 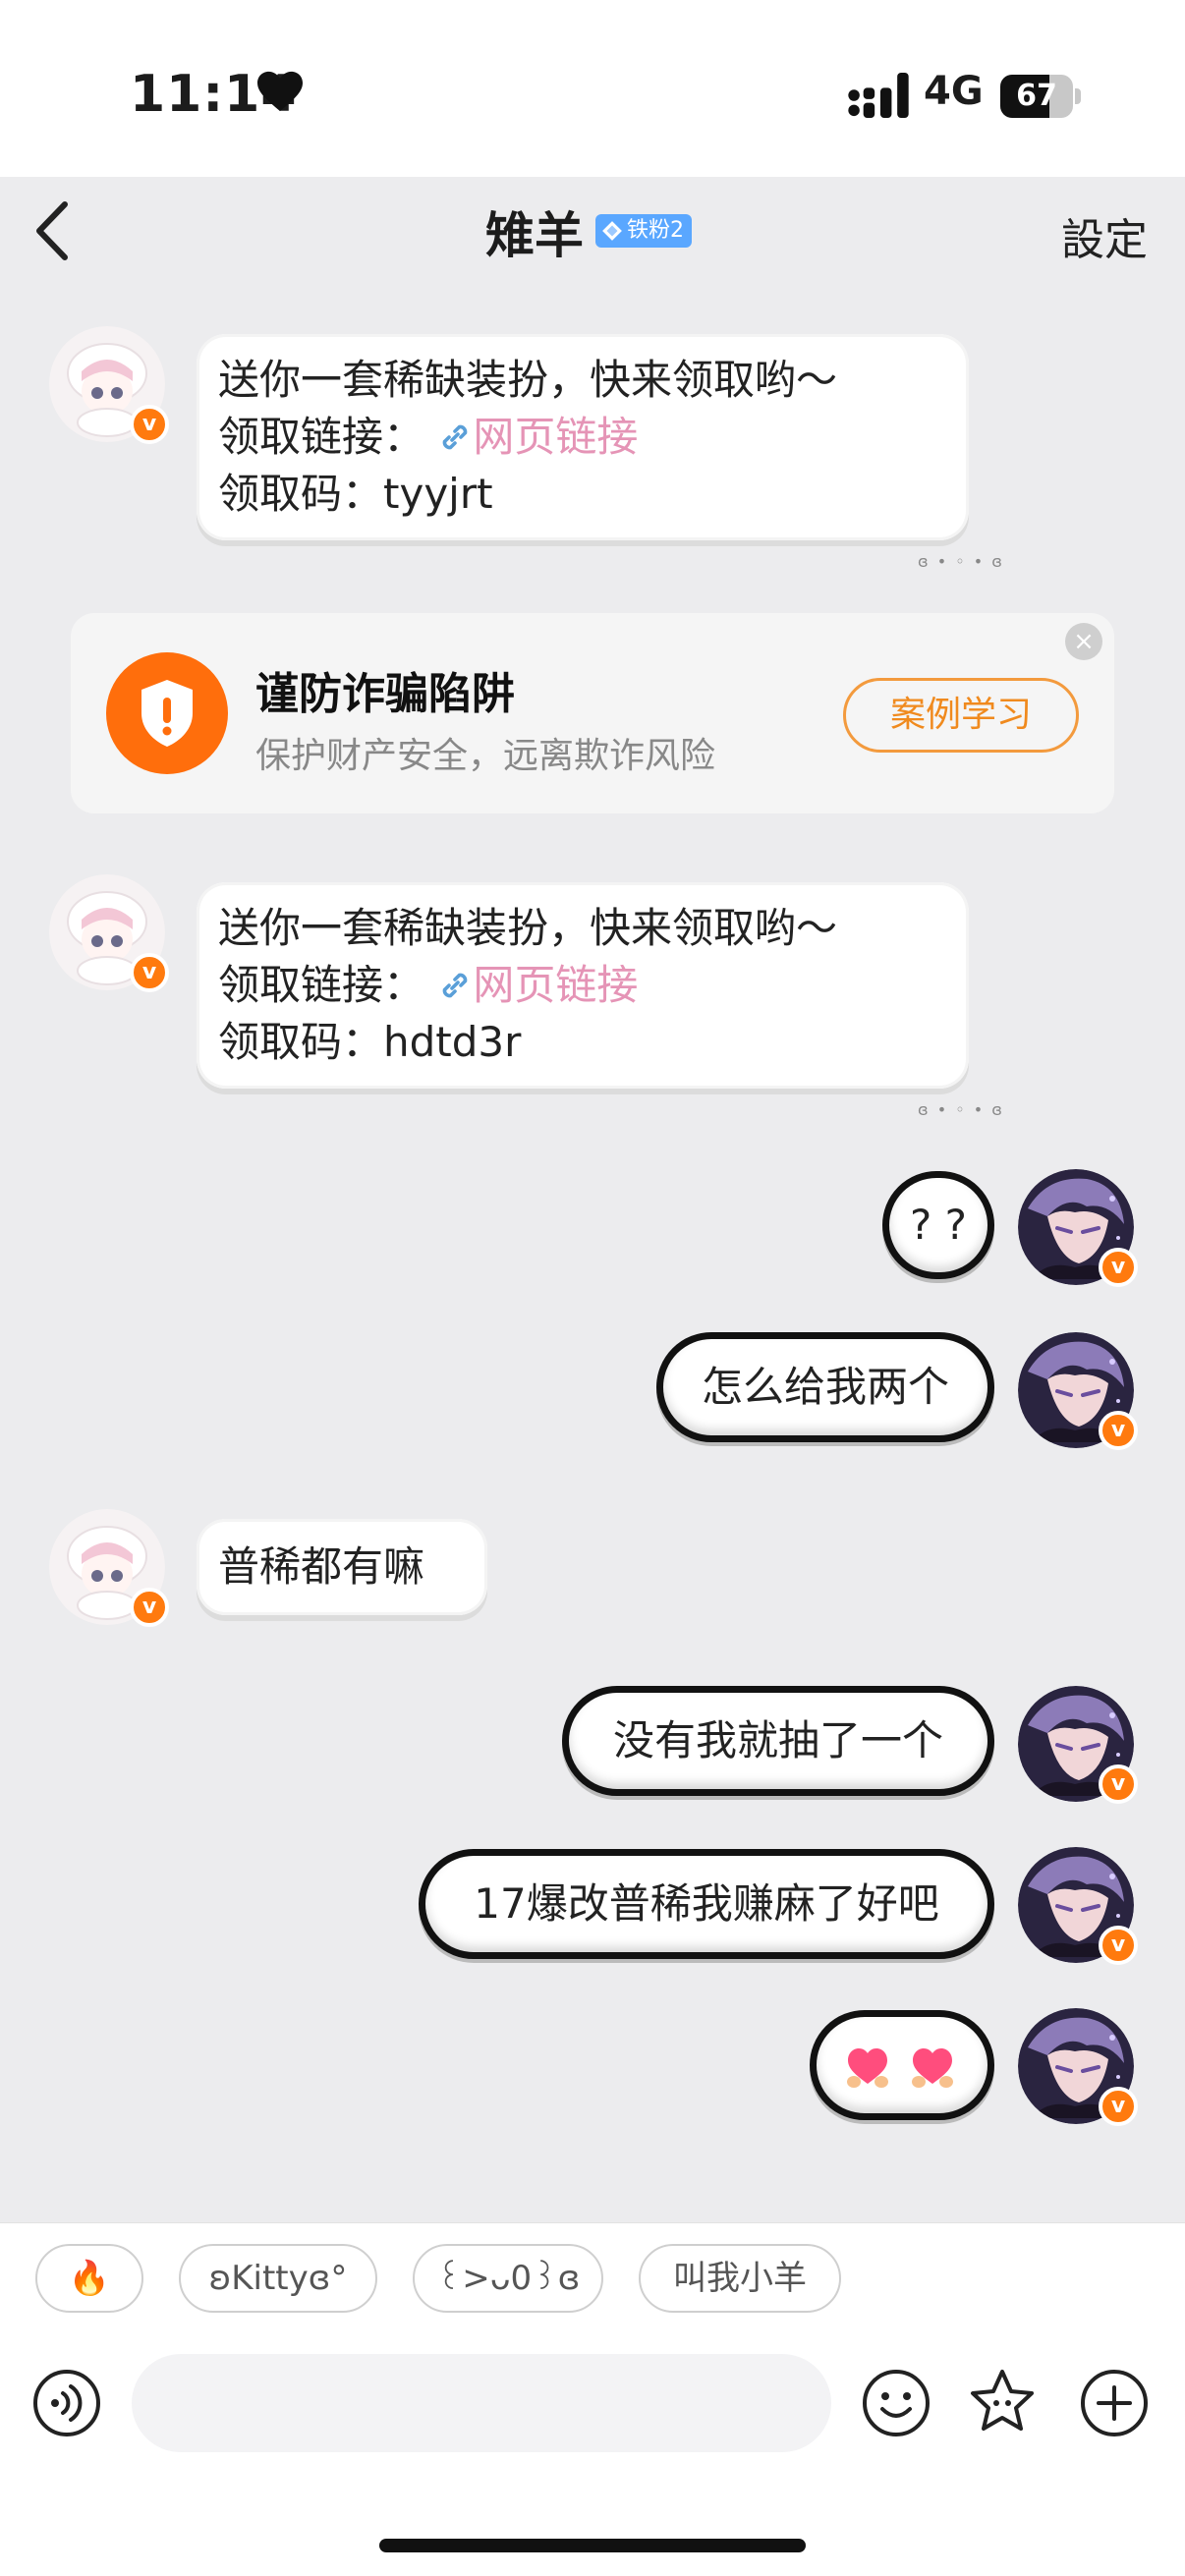 What do you see at coordinates (385, 694) in the screenshot?
I see `warning-title: 谨防诈骗陷阱` at bounding box center [385, 694].